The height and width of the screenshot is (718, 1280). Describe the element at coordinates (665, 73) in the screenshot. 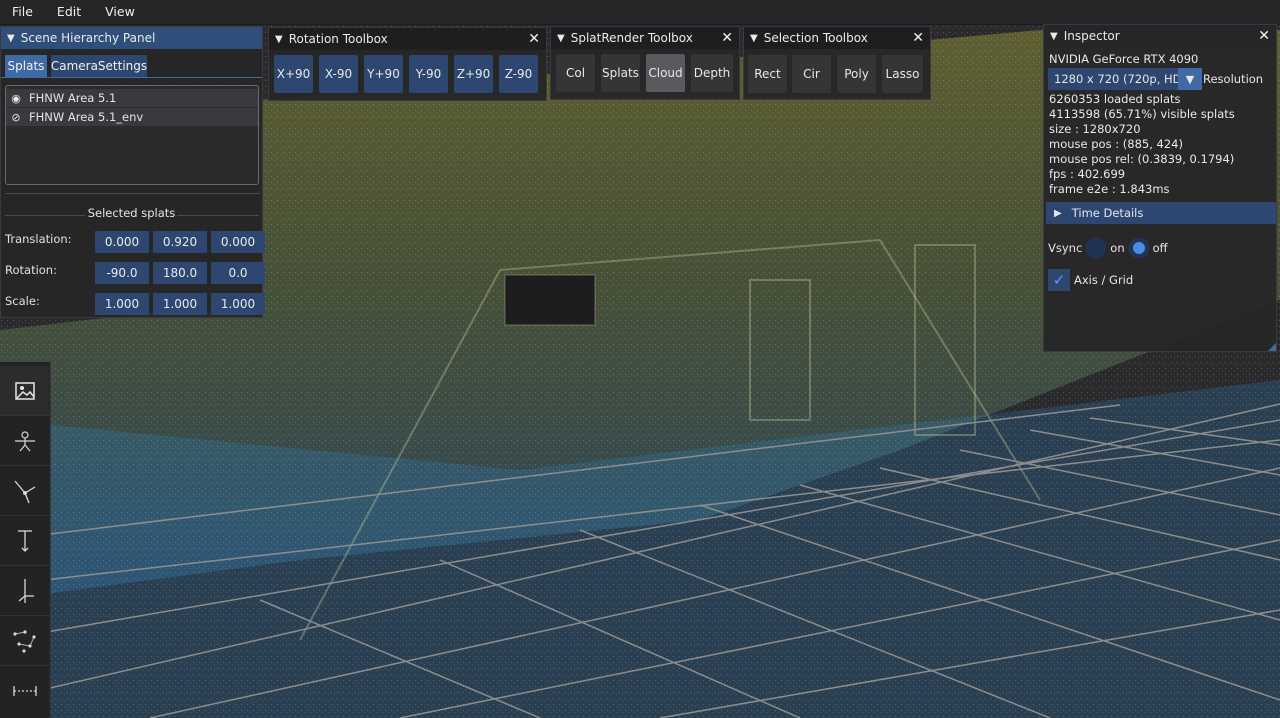

I see `render-cloud-button: Cloud` at that location.